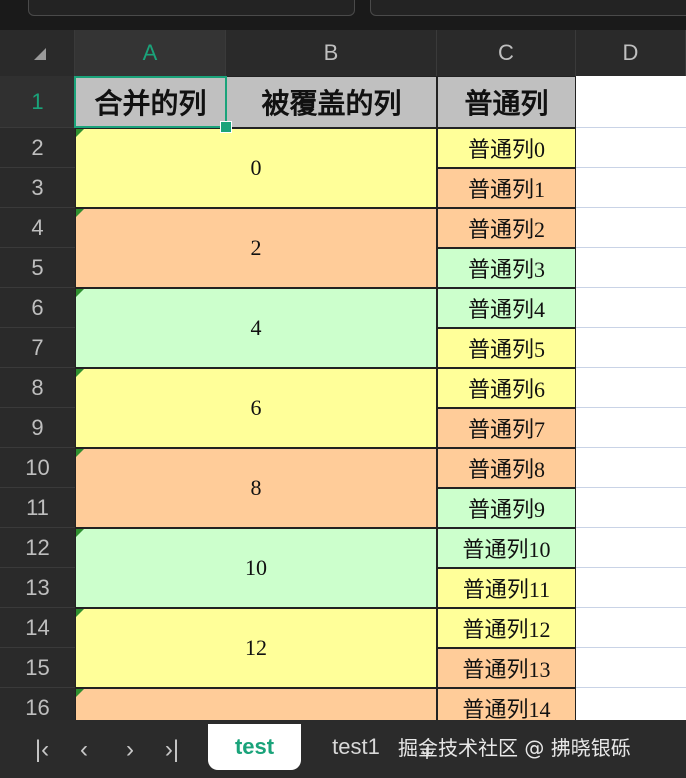 The width and height of the screenshot is (686, 778). Describe the element at coordinates (37, 628) in the screenshot. I see `row-header-14: 14` at that location.